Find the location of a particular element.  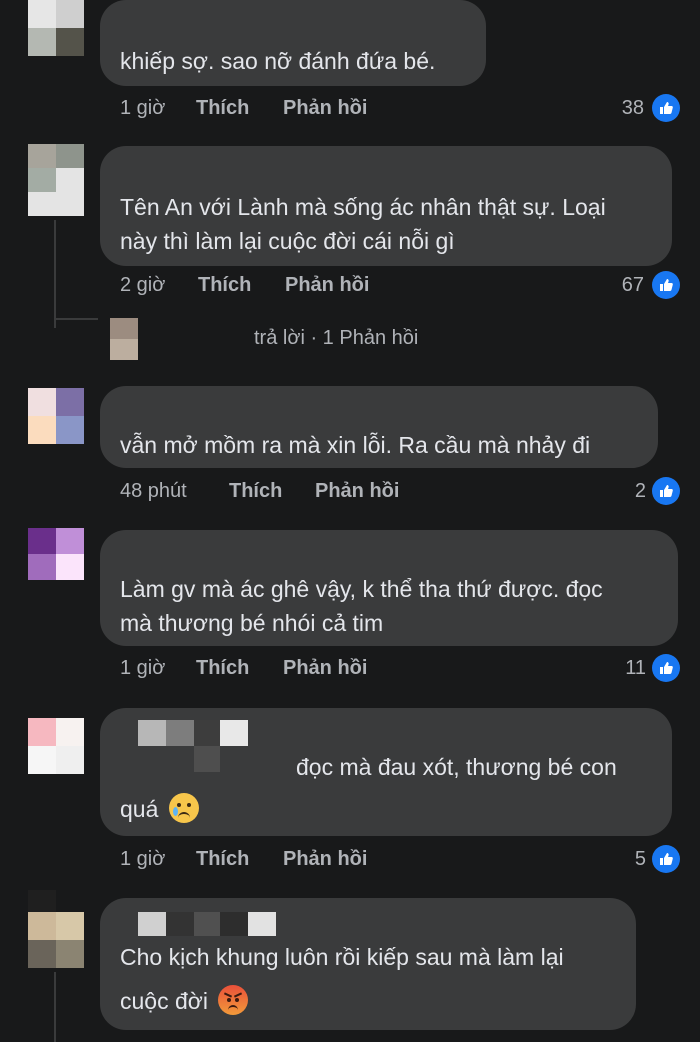

comment-text: đọc mà đau xót, thương bé con is located at coordinates (456, 767).